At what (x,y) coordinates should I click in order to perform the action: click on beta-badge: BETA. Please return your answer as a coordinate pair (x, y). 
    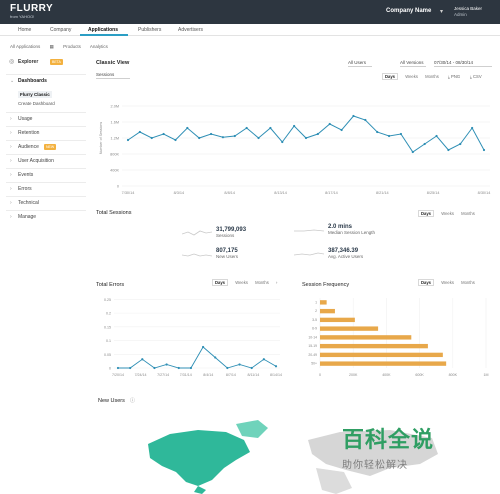
    Looking at the image, I should click on (56, 62).